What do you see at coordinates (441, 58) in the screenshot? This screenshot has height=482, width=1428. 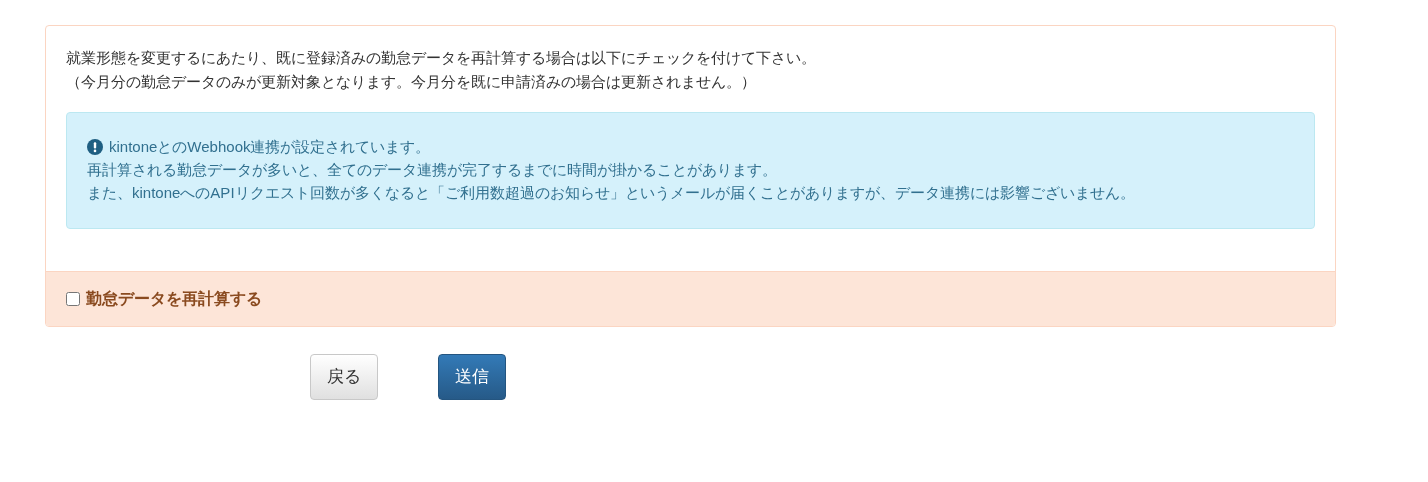 I see `instruction-text: 就業形態を変更するにあたり、既に登録済みの勤怠データを再計算する場合は以下にチェックを付けて下さい。` at bounding box center [441, 58].